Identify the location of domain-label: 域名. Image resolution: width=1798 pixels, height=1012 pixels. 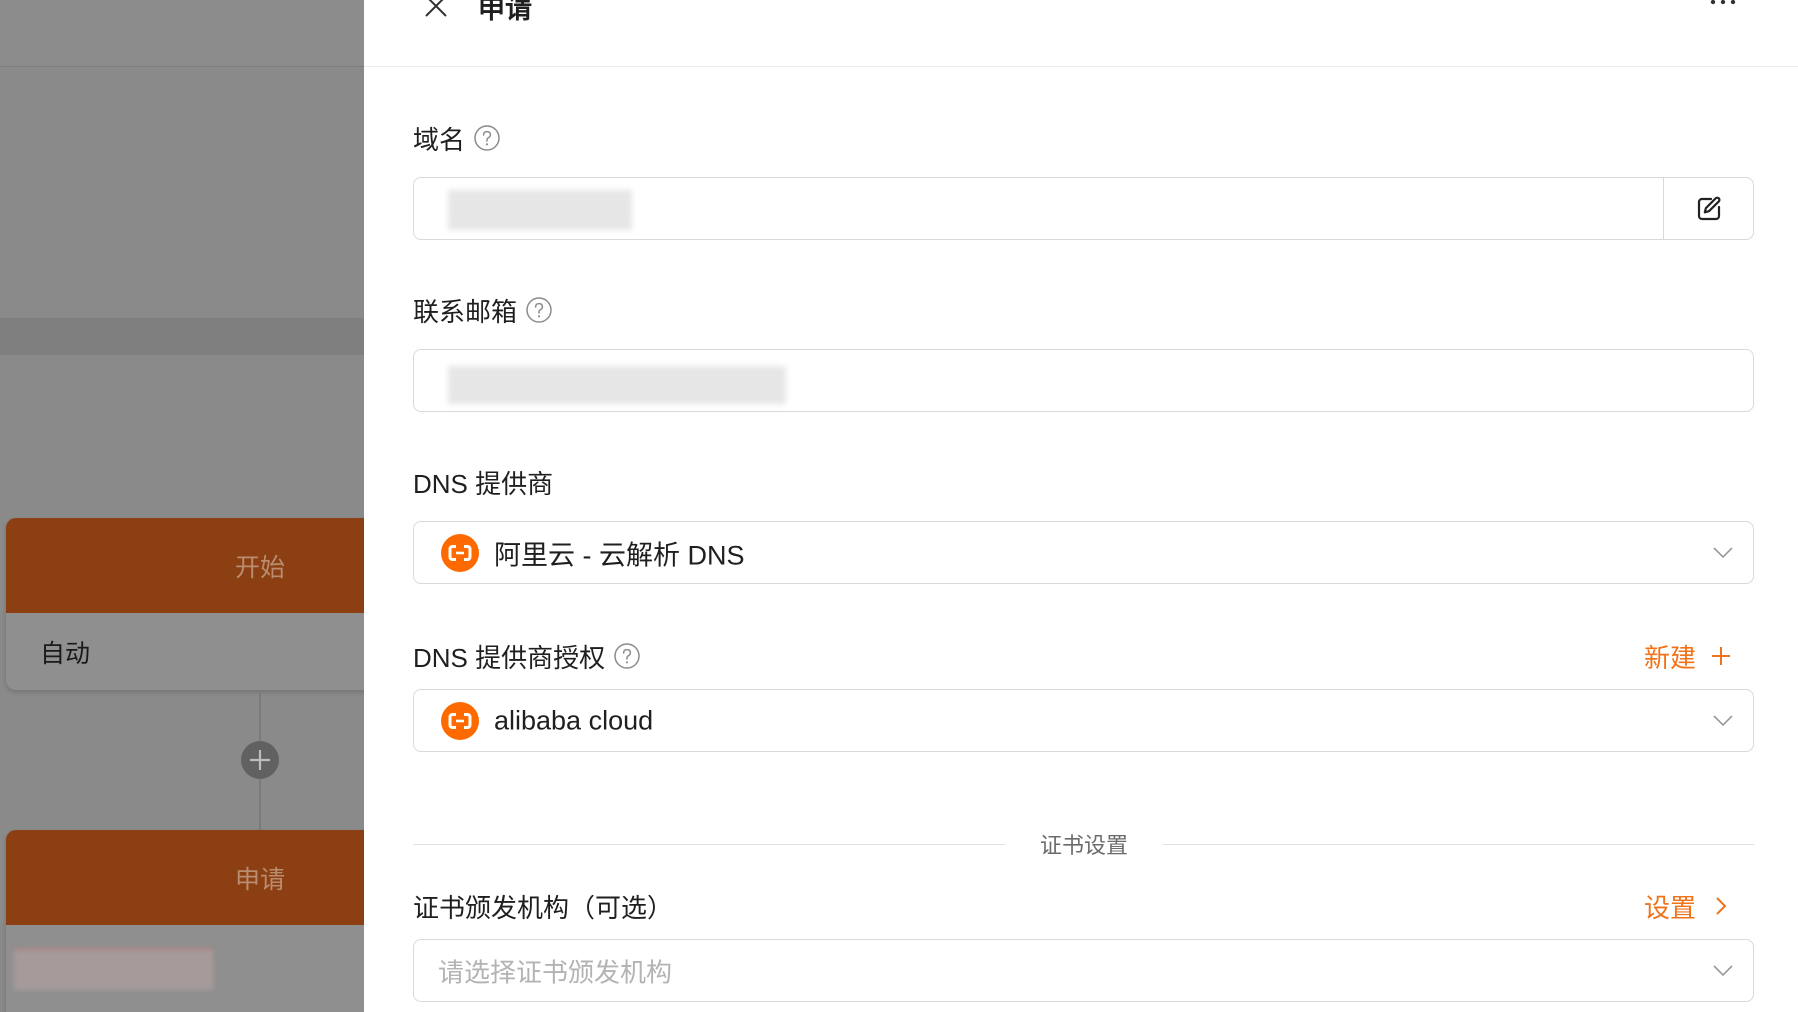
(439, 139).